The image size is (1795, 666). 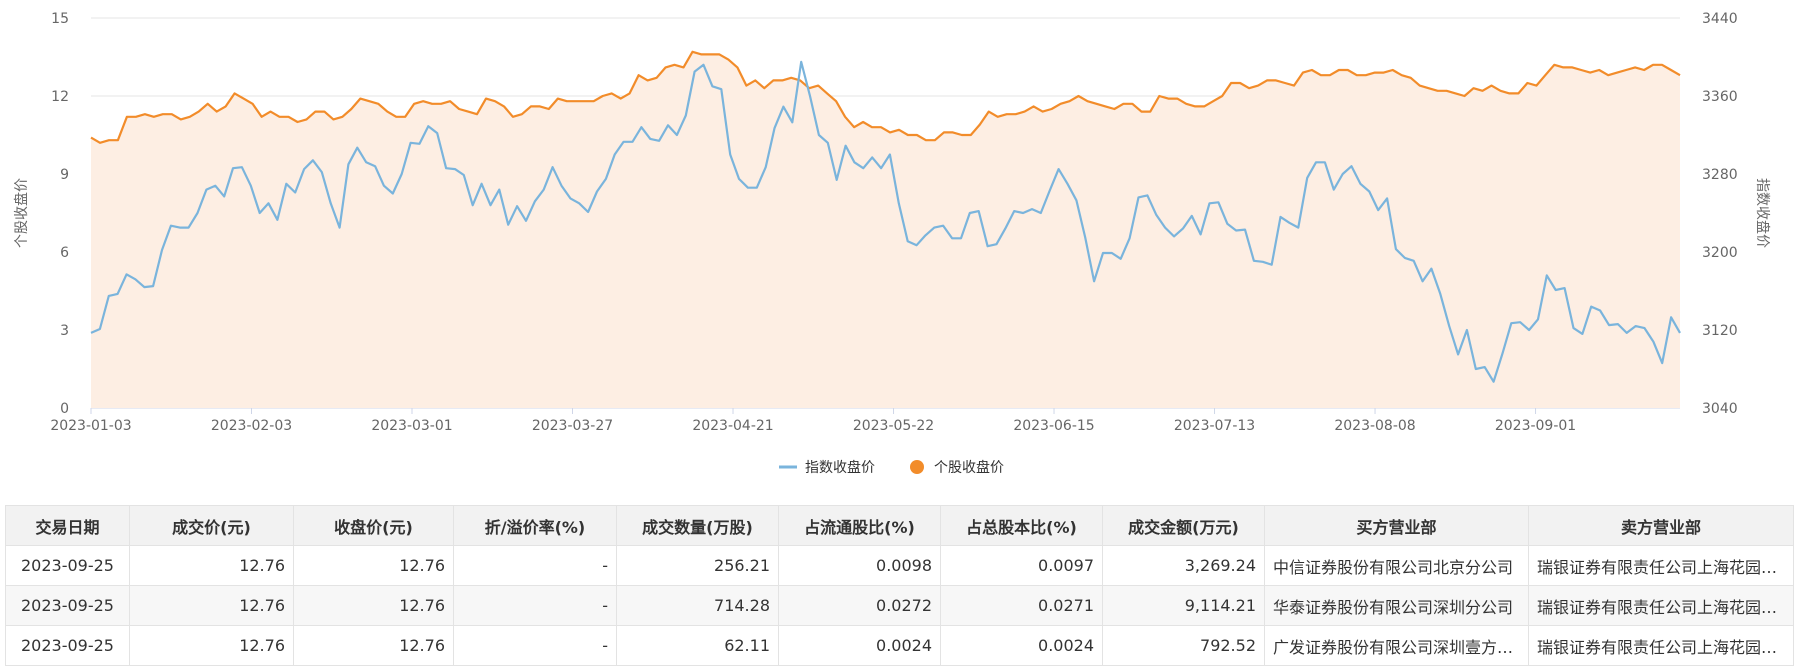 I want to click on x-tick-label: 2023-03-27, so click(x=572, y=426).